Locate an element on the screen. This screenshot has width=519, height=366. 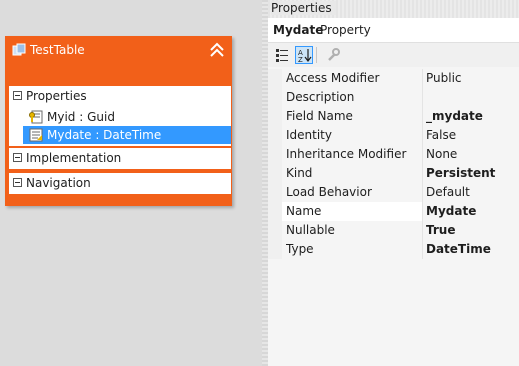
implementation-section: Implementation is located at coordinates (120, 158).